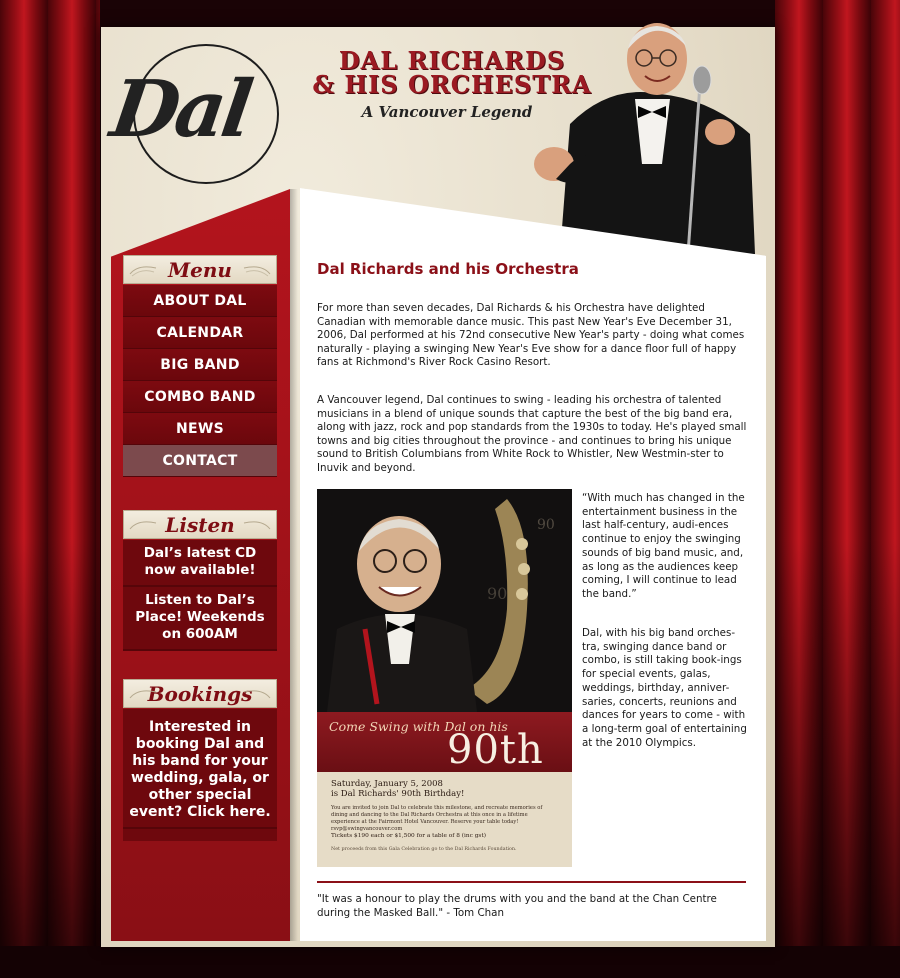  What do you see at coordinates (200, 429) in the screenshot?
I see `menu-item-news: NEWS` at bounding box center [200, 429].